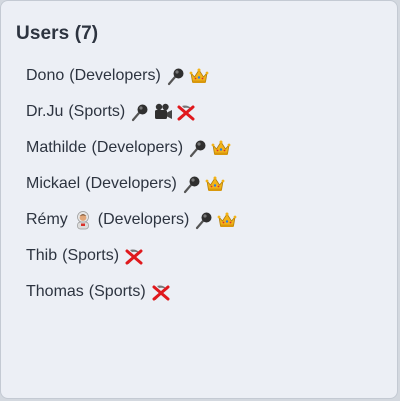 The height and width of the screenshot is (401, 400). I want to click on user-item: Mathilde (Developers), so click(131, 148).